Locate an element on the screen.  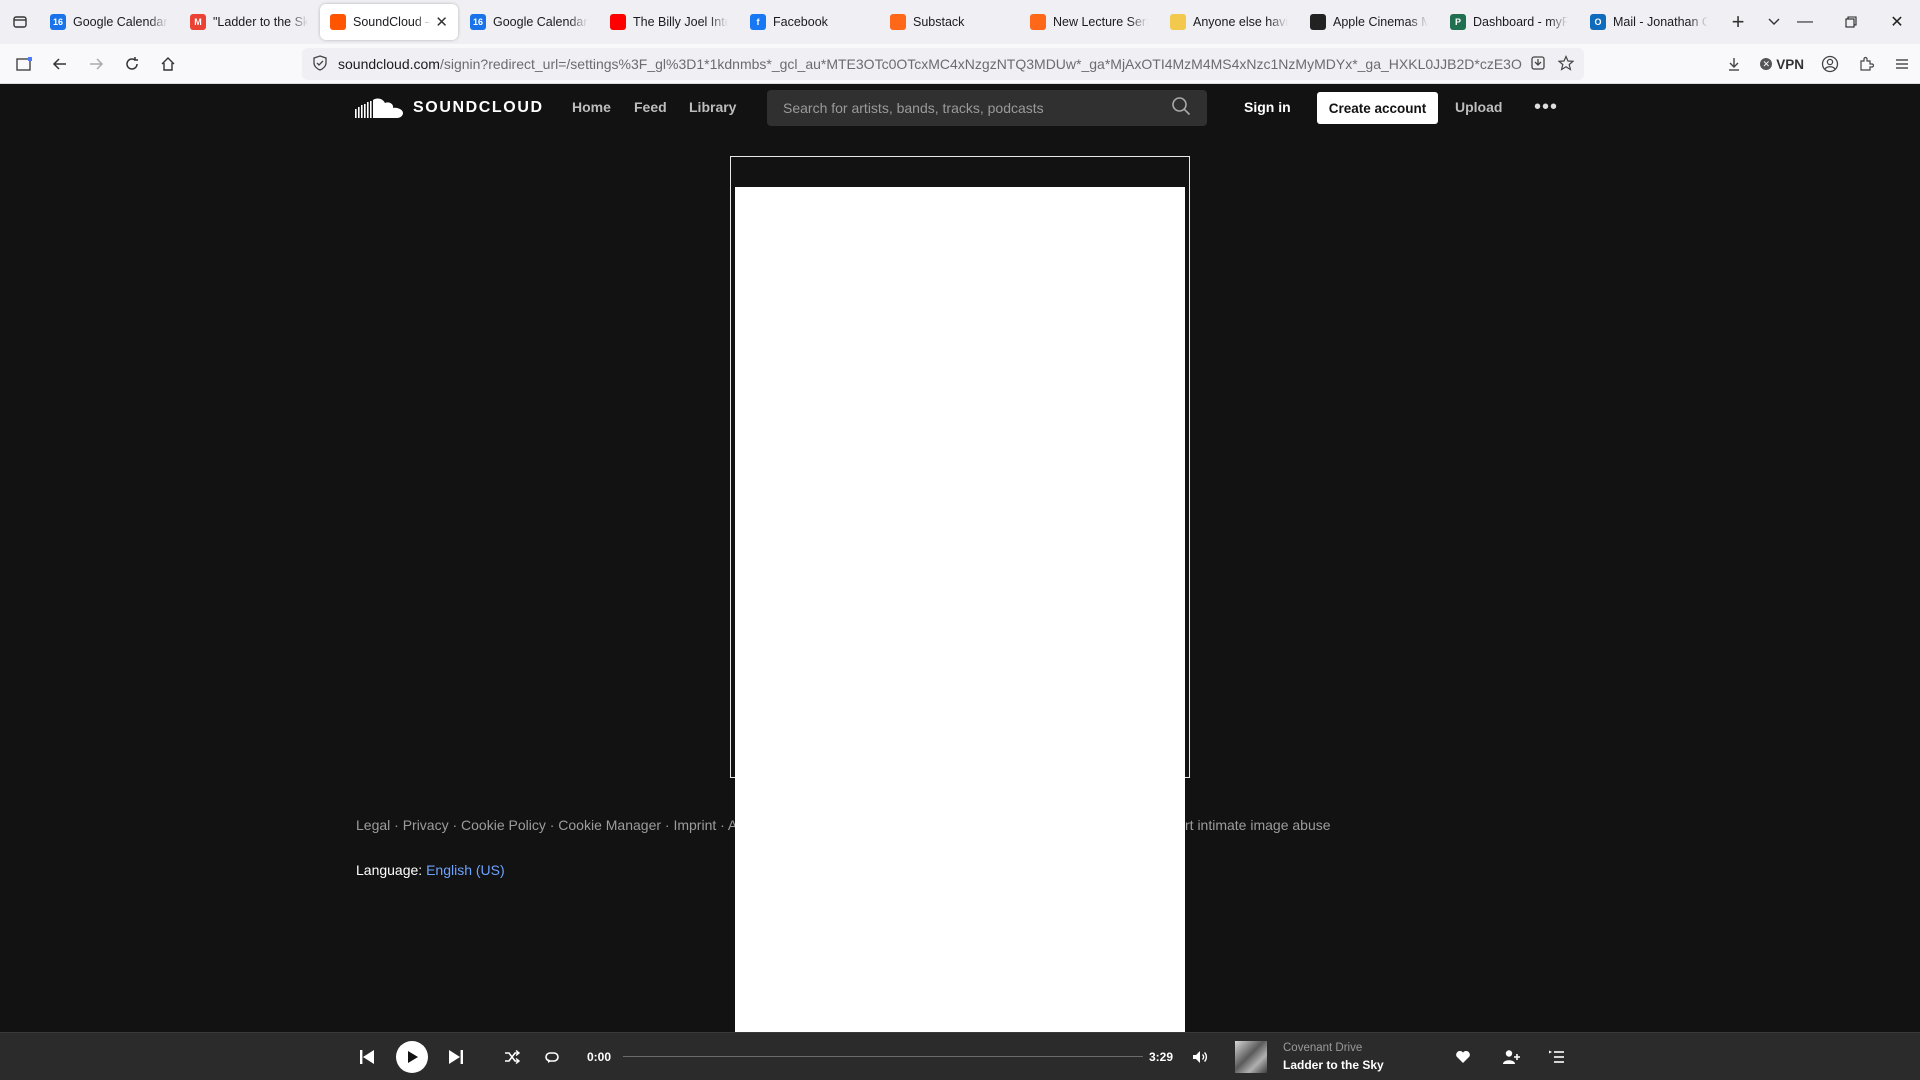
language-selector: Language: English (US) is located at coordinates (430, 870).